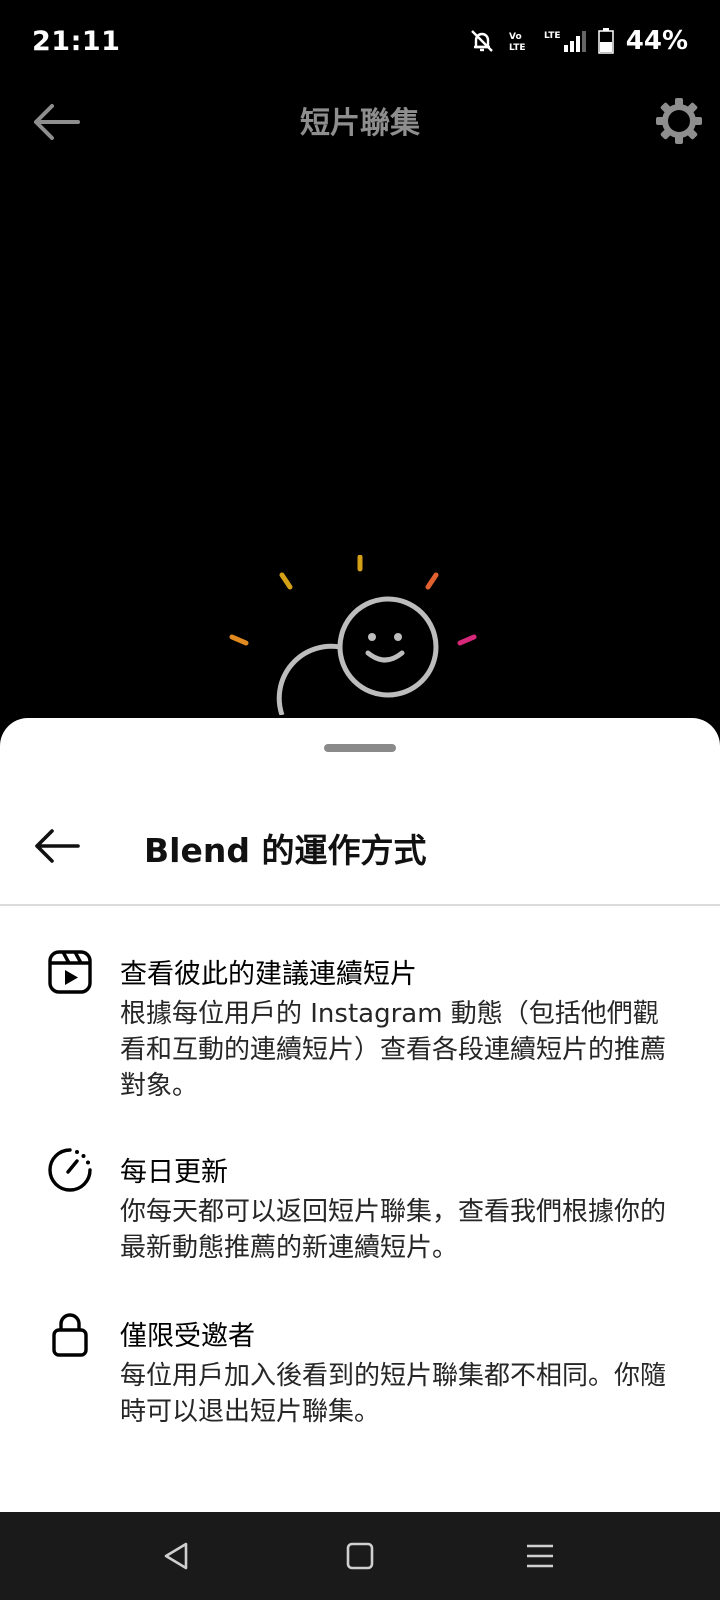 The image size is (720, 1600). I want to click on lock-icon, so click(70, 1335).